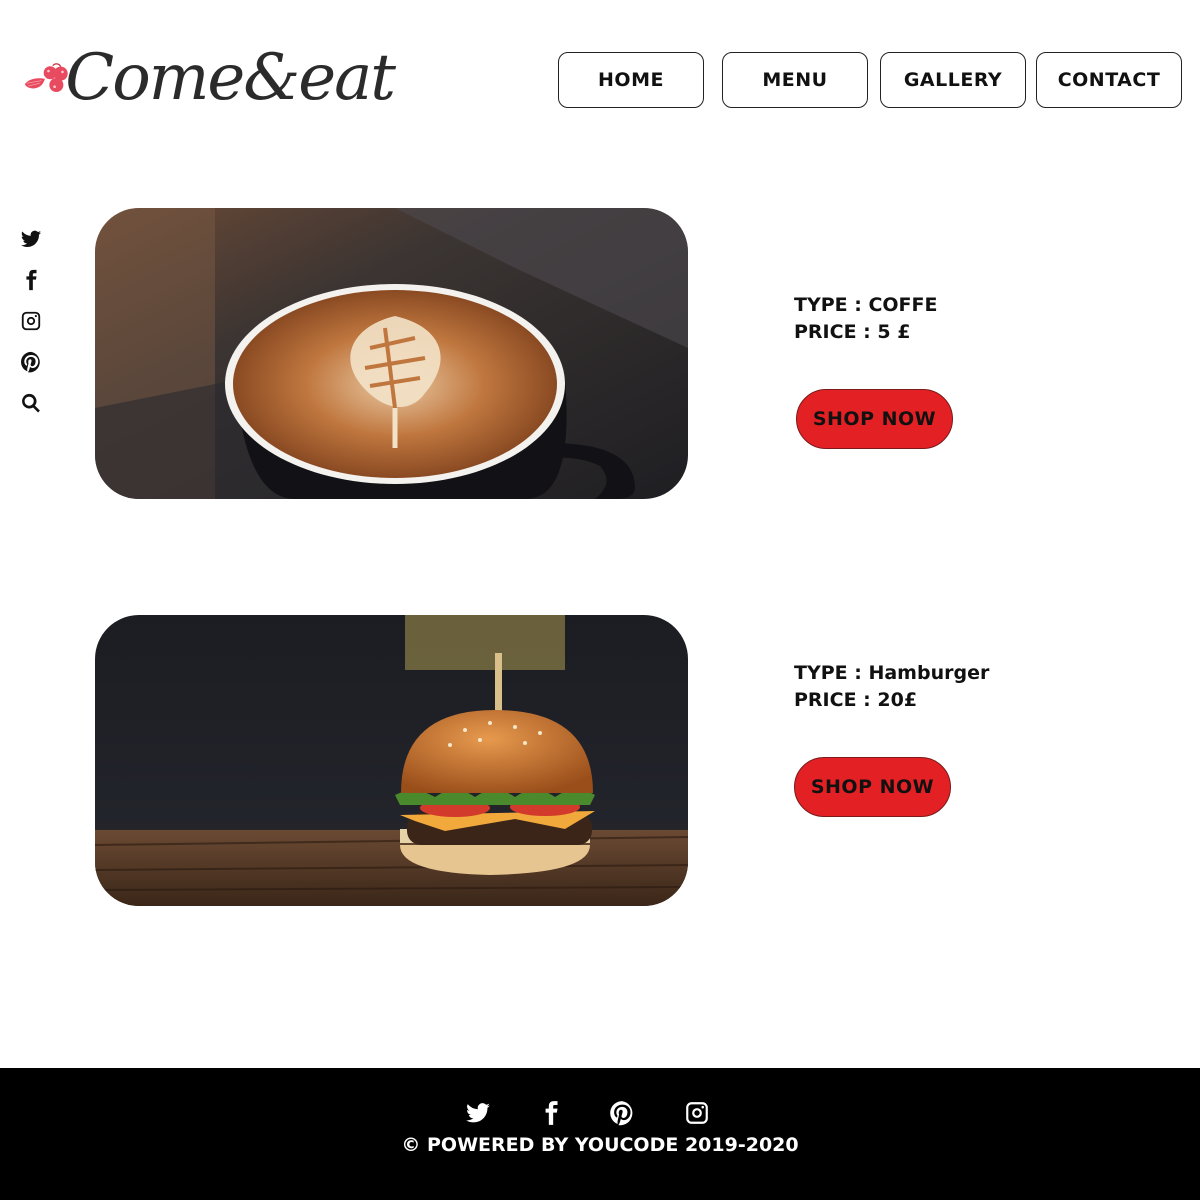  Describe the element at coordinates (391, 353) in the screenshot. I see `coffee-product-image` at that location.